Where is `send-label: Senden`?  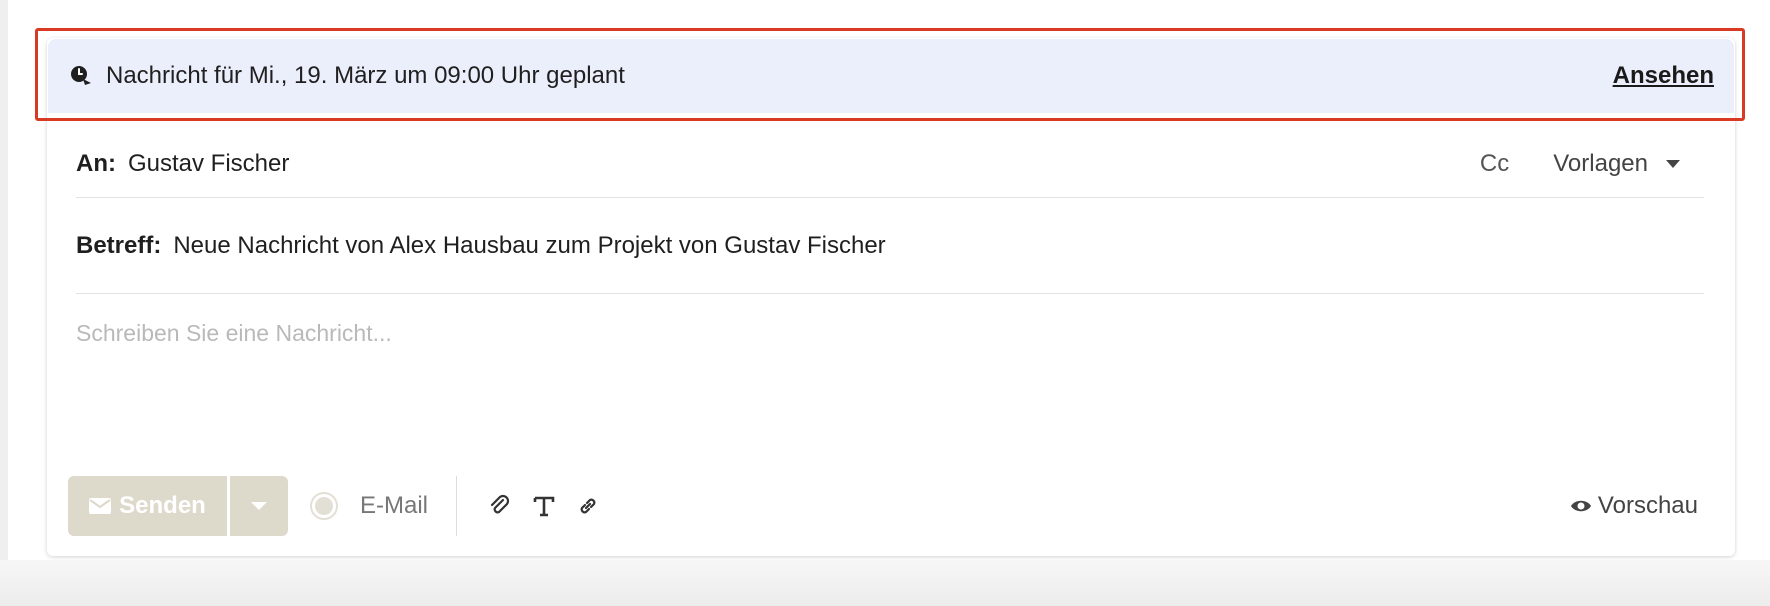 send-label: Senden is located at coordinates (162, 505).